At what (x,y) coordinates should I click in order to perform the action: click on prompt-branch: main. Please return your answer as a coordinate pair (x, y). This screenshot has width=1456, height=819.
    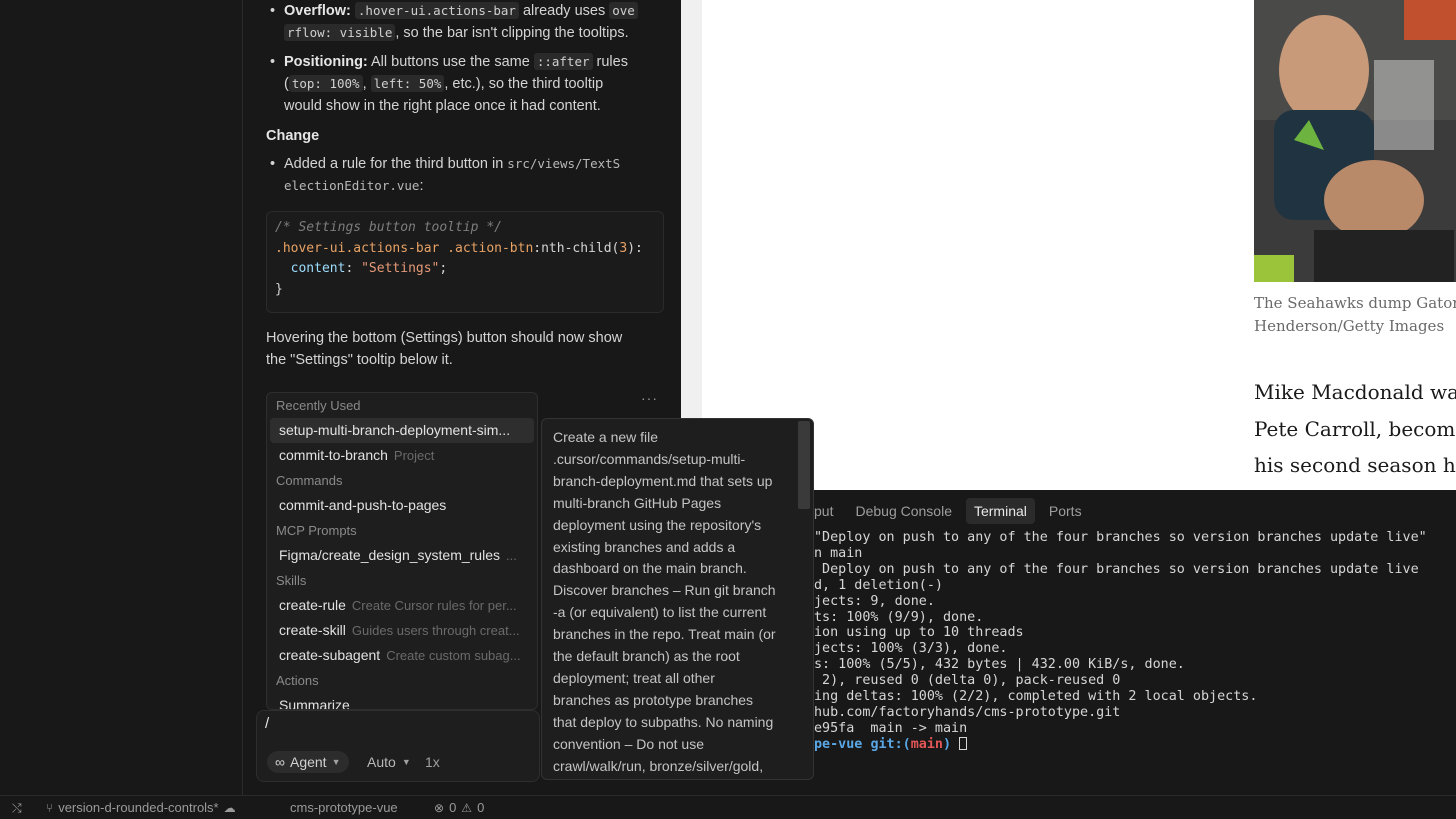
    Looking at the image, I should click on (926, 744).